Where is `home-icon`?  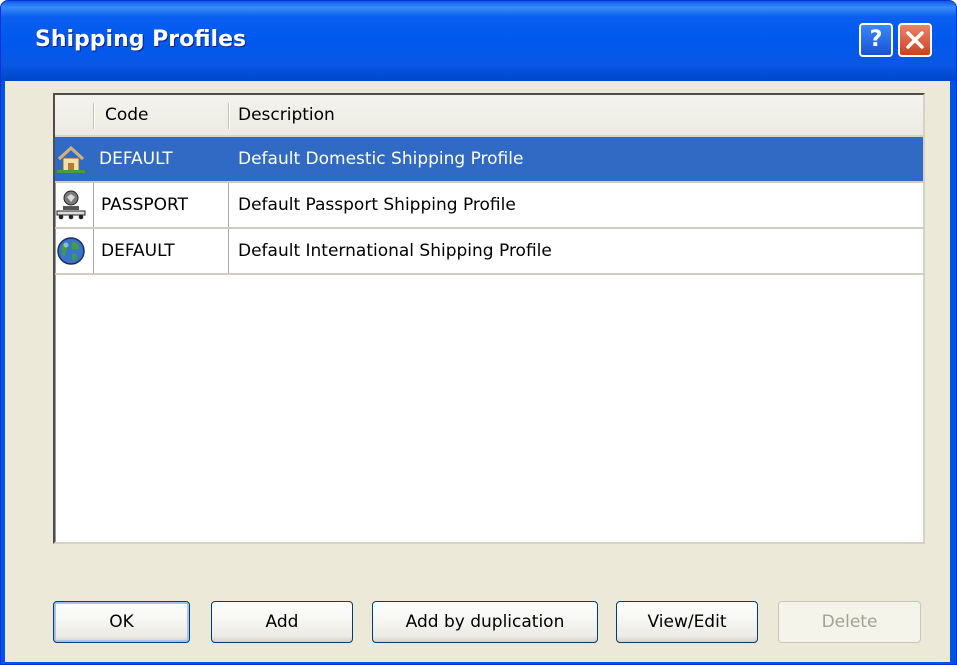
home-icon is located at coordinates (71, 159).